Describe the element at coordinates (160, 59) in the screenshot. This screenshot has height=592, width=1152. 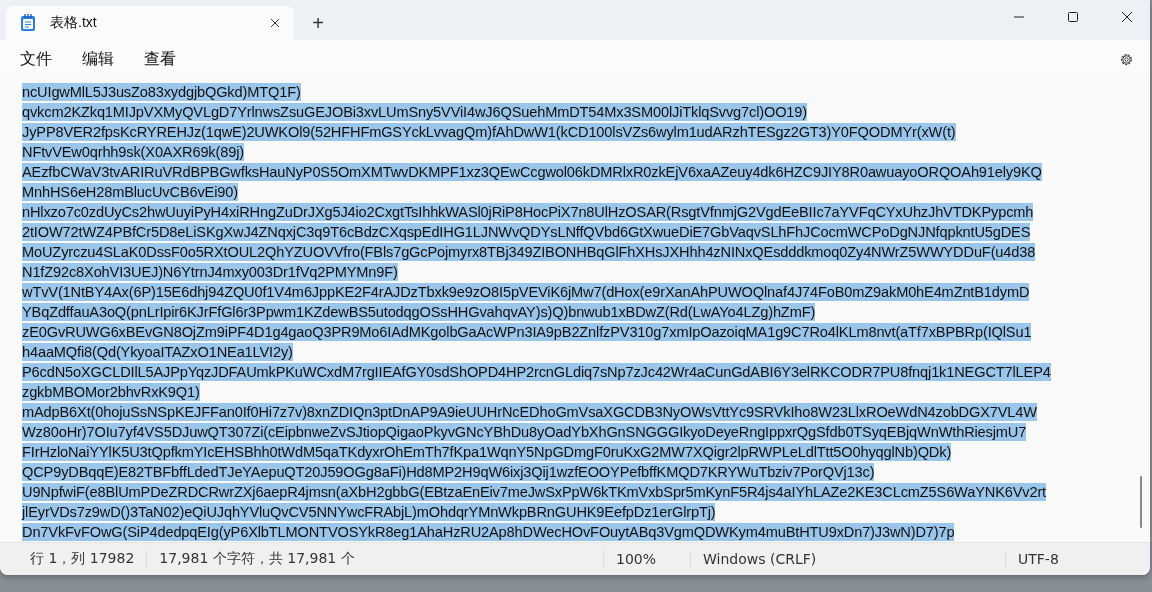
I see `menu-item: 查看` at that location.